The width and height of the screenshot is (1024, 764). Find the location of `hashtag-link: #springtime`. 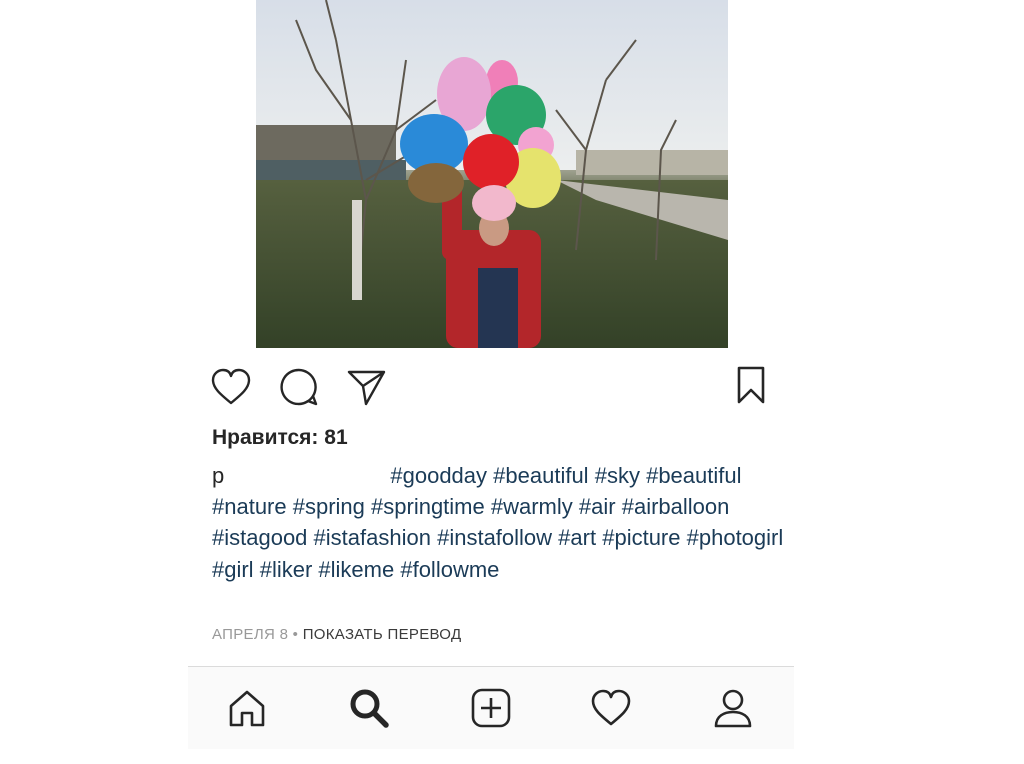

hashtag-link: #springtime is located at coordinates (428, 506).